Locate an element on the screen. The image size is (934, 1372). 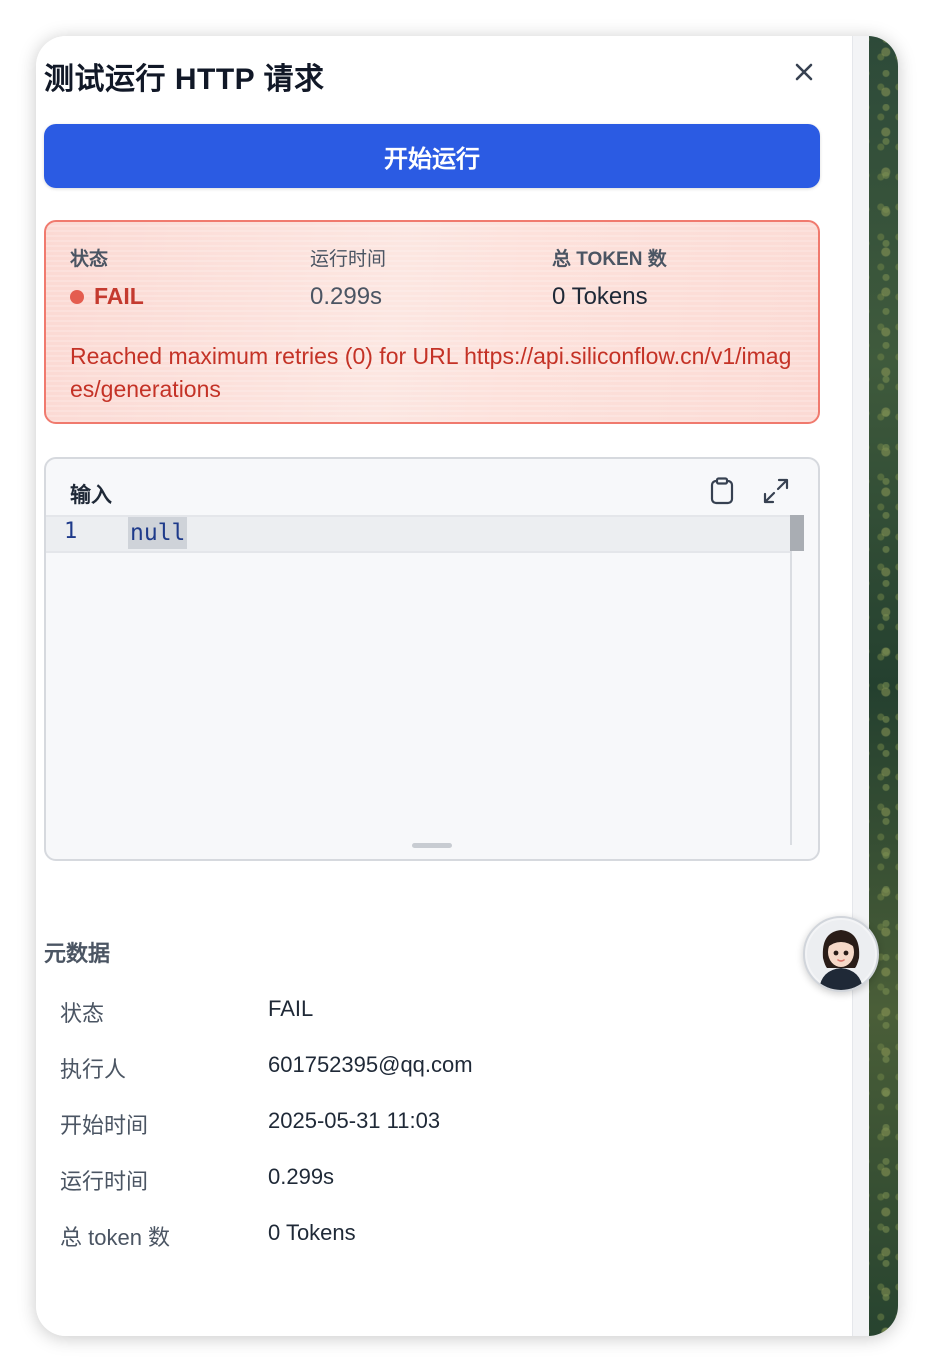
line-number: 1 is located at coordinates (71, 531).